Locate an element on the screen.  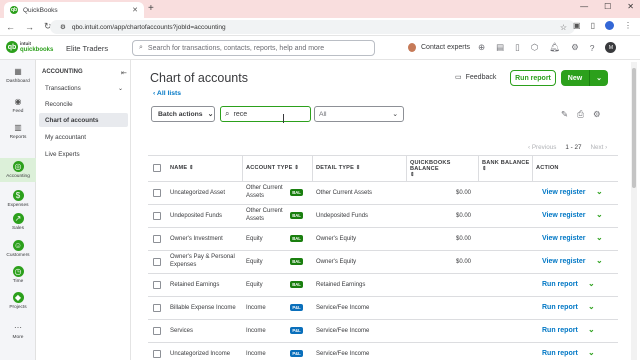
page-scrollbar is located at coordinates (634, 211).